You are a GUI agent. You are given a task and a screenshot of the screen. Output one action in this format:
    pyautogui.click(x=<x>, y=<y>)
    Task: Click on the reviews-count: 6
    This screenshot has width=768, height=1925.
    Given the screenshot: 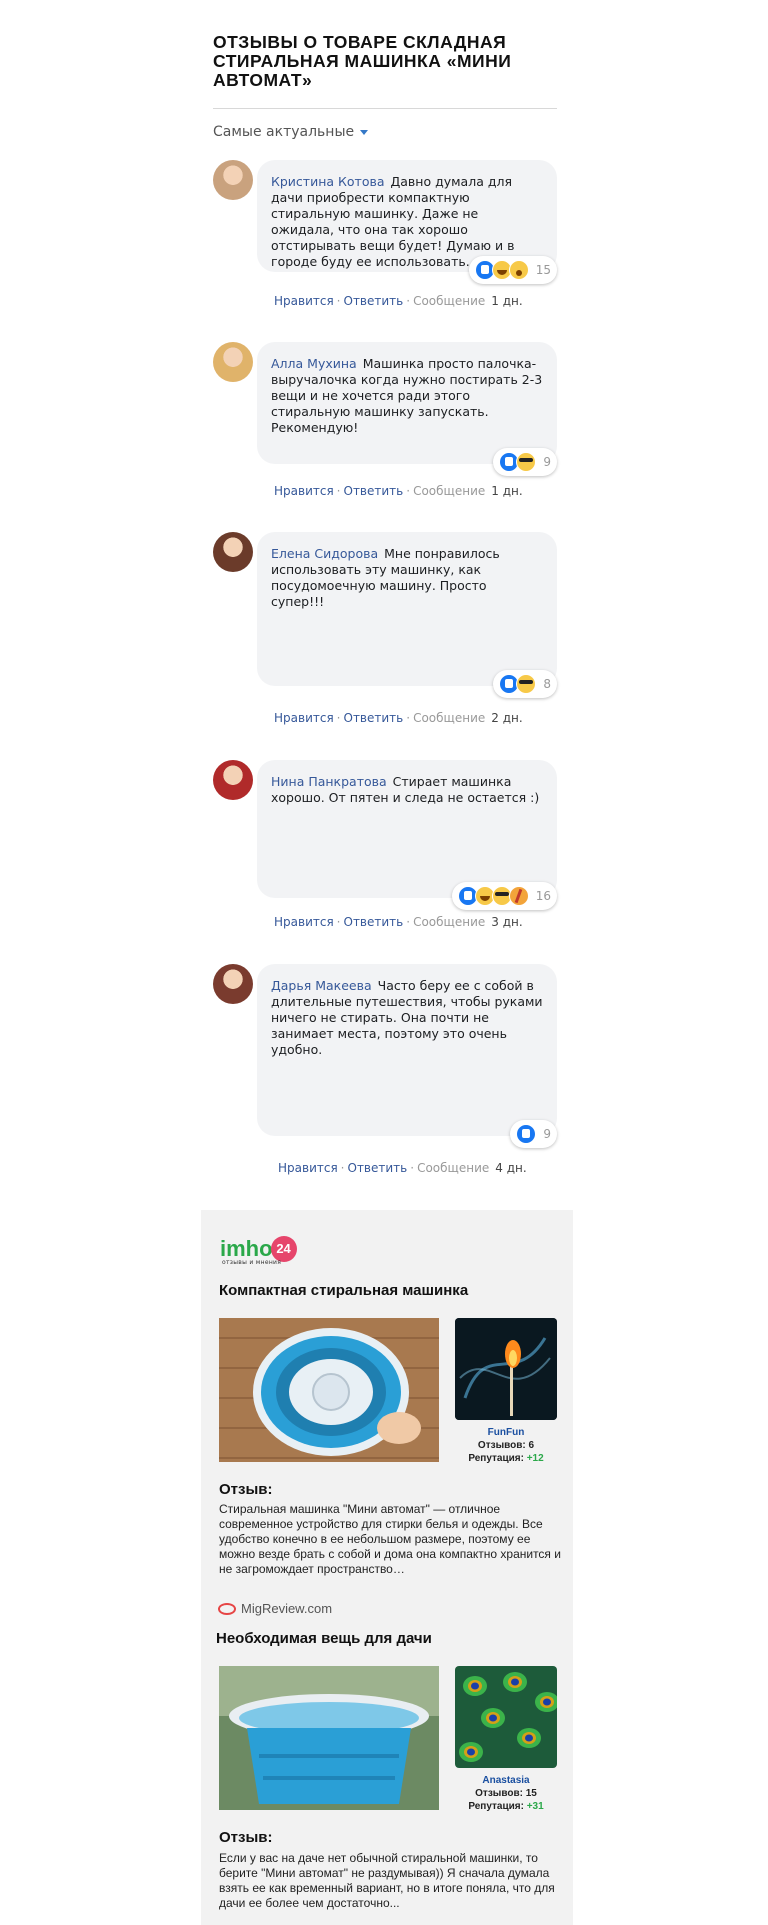 What is the action you would take?
    pyautogui.click(x=531, y=1445)
    